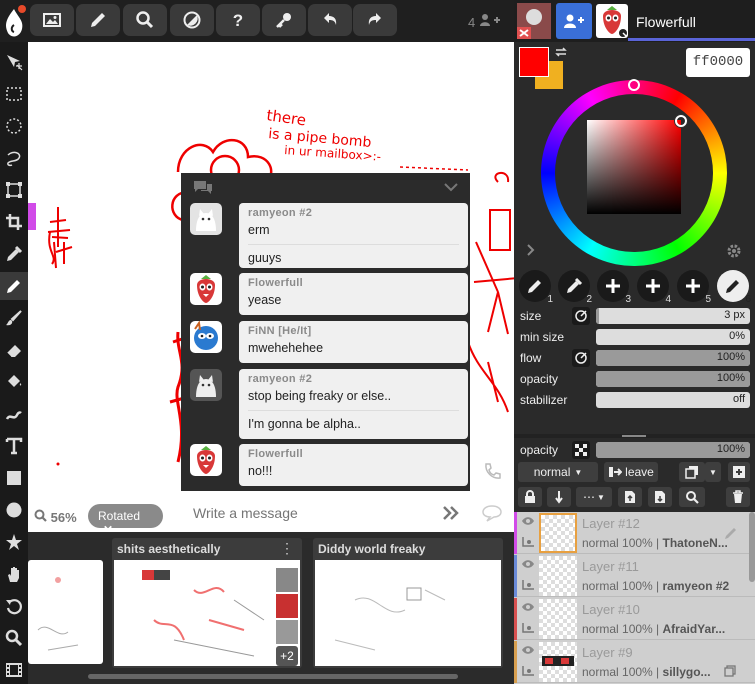 The height and width of the screenshot is (684, 755). I want to click on gallery-card: Diddy world freaky, so click(408, 603).